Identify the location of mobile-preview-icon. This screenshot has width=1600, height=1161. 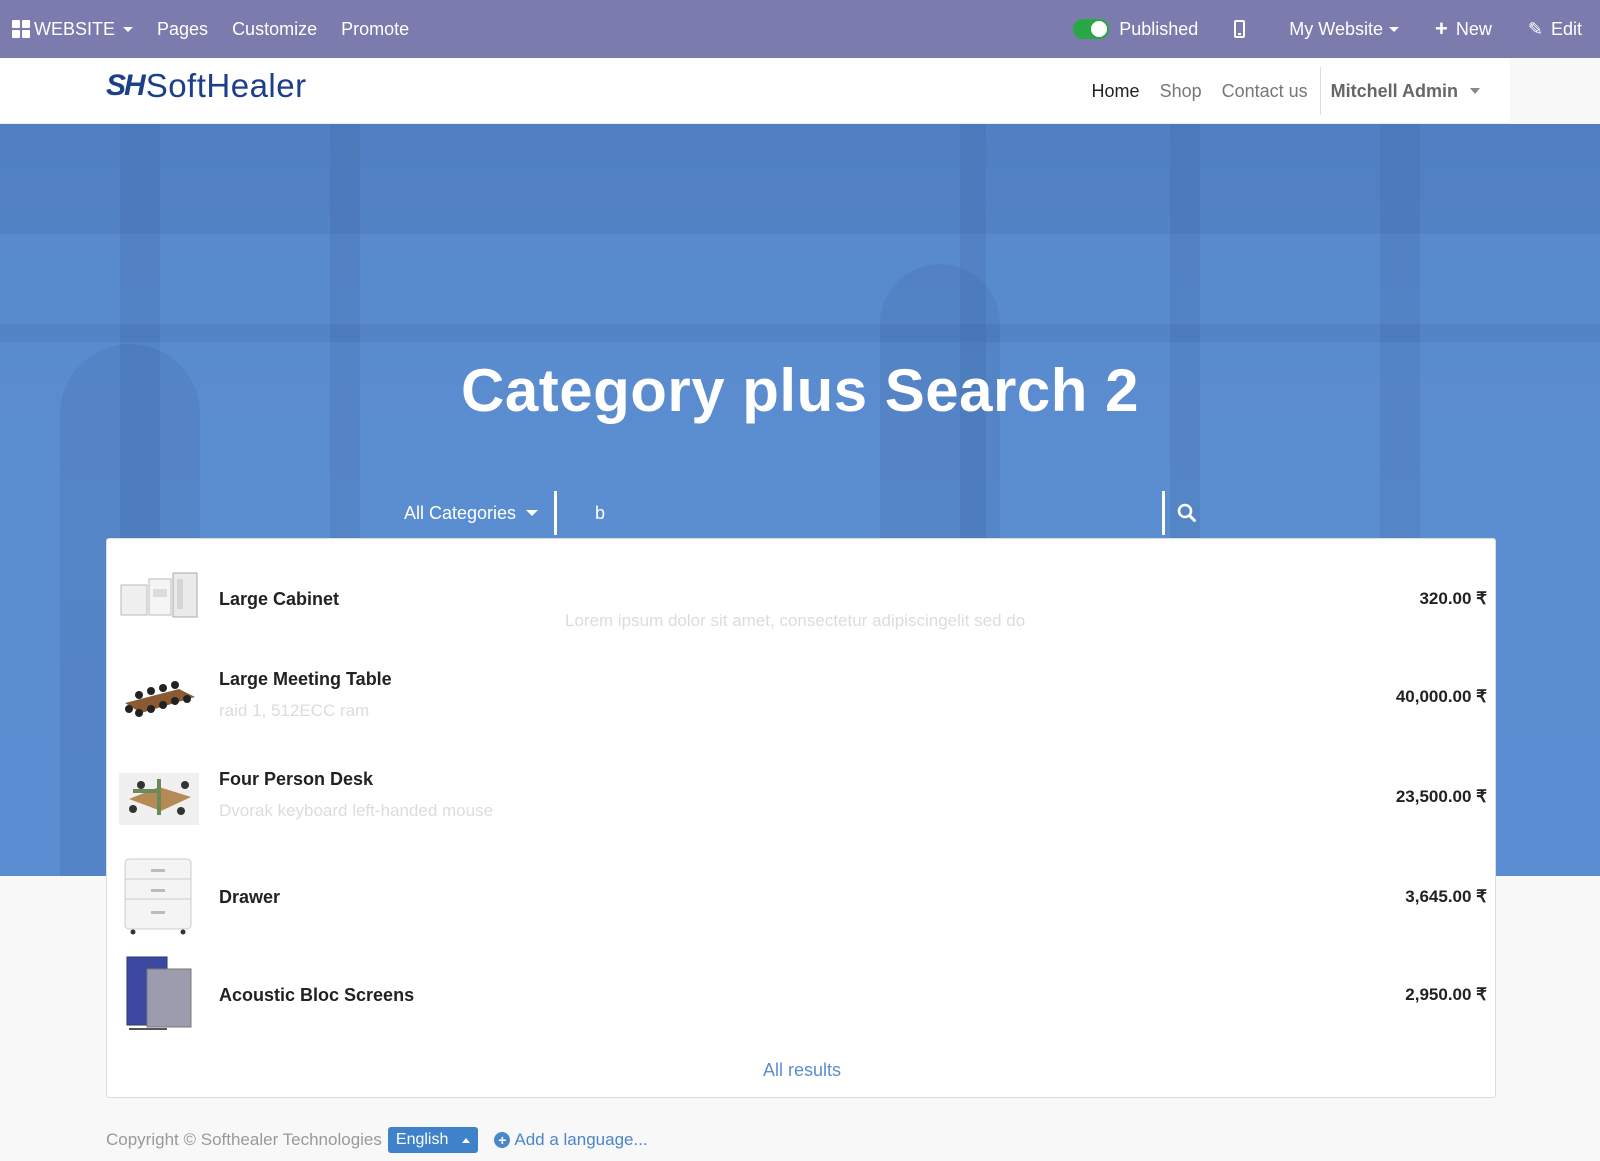
(1240, 29).